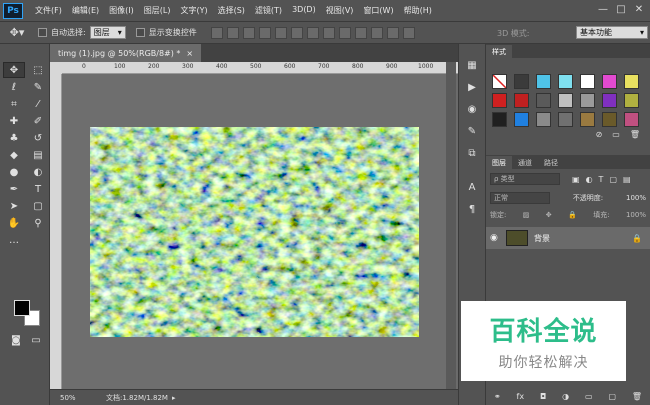 The height and width of the screenshot is (405, 650). Describe the element at coordinates (22, 308) in the screenshot. I see `foreground-color-swatch` at that location.